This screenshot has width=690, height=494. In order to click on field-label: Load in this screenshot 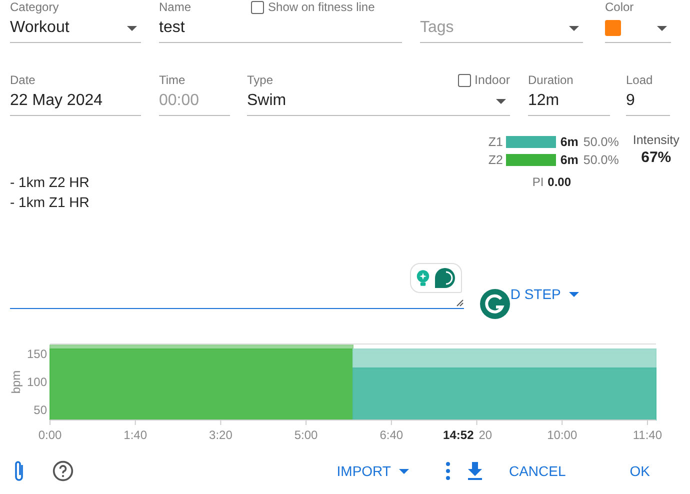, I will do `click(640, 80)`.